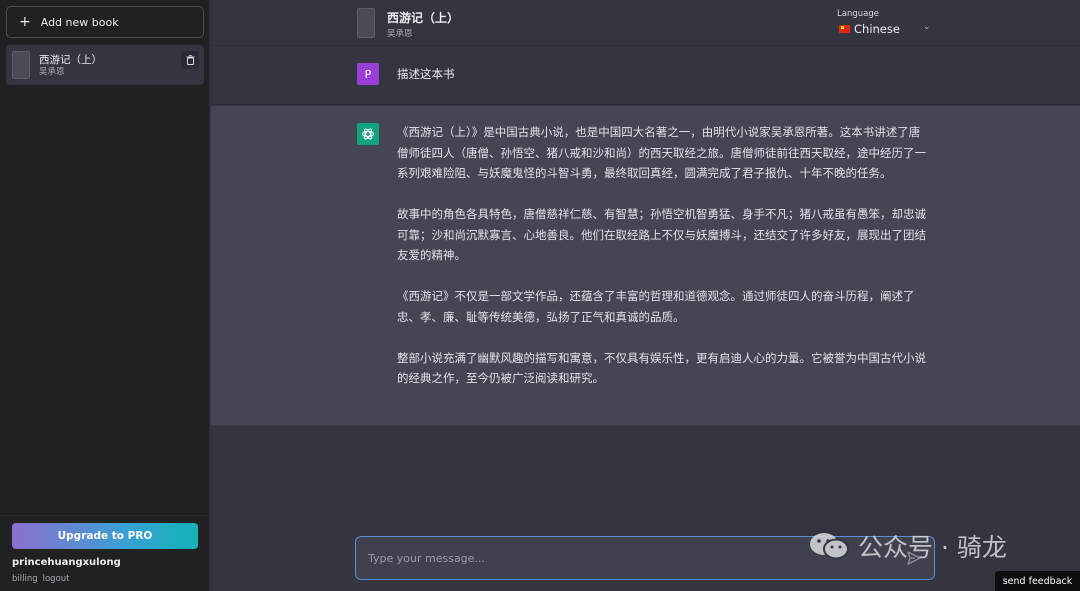 Image resolution: width=1080 pixels, height=591 pixels. What do you see at coordinates (932, 547) in the screenshot?
I see `watermark-text: 公众号 · 骑龙` at bounding box center [932, 547].